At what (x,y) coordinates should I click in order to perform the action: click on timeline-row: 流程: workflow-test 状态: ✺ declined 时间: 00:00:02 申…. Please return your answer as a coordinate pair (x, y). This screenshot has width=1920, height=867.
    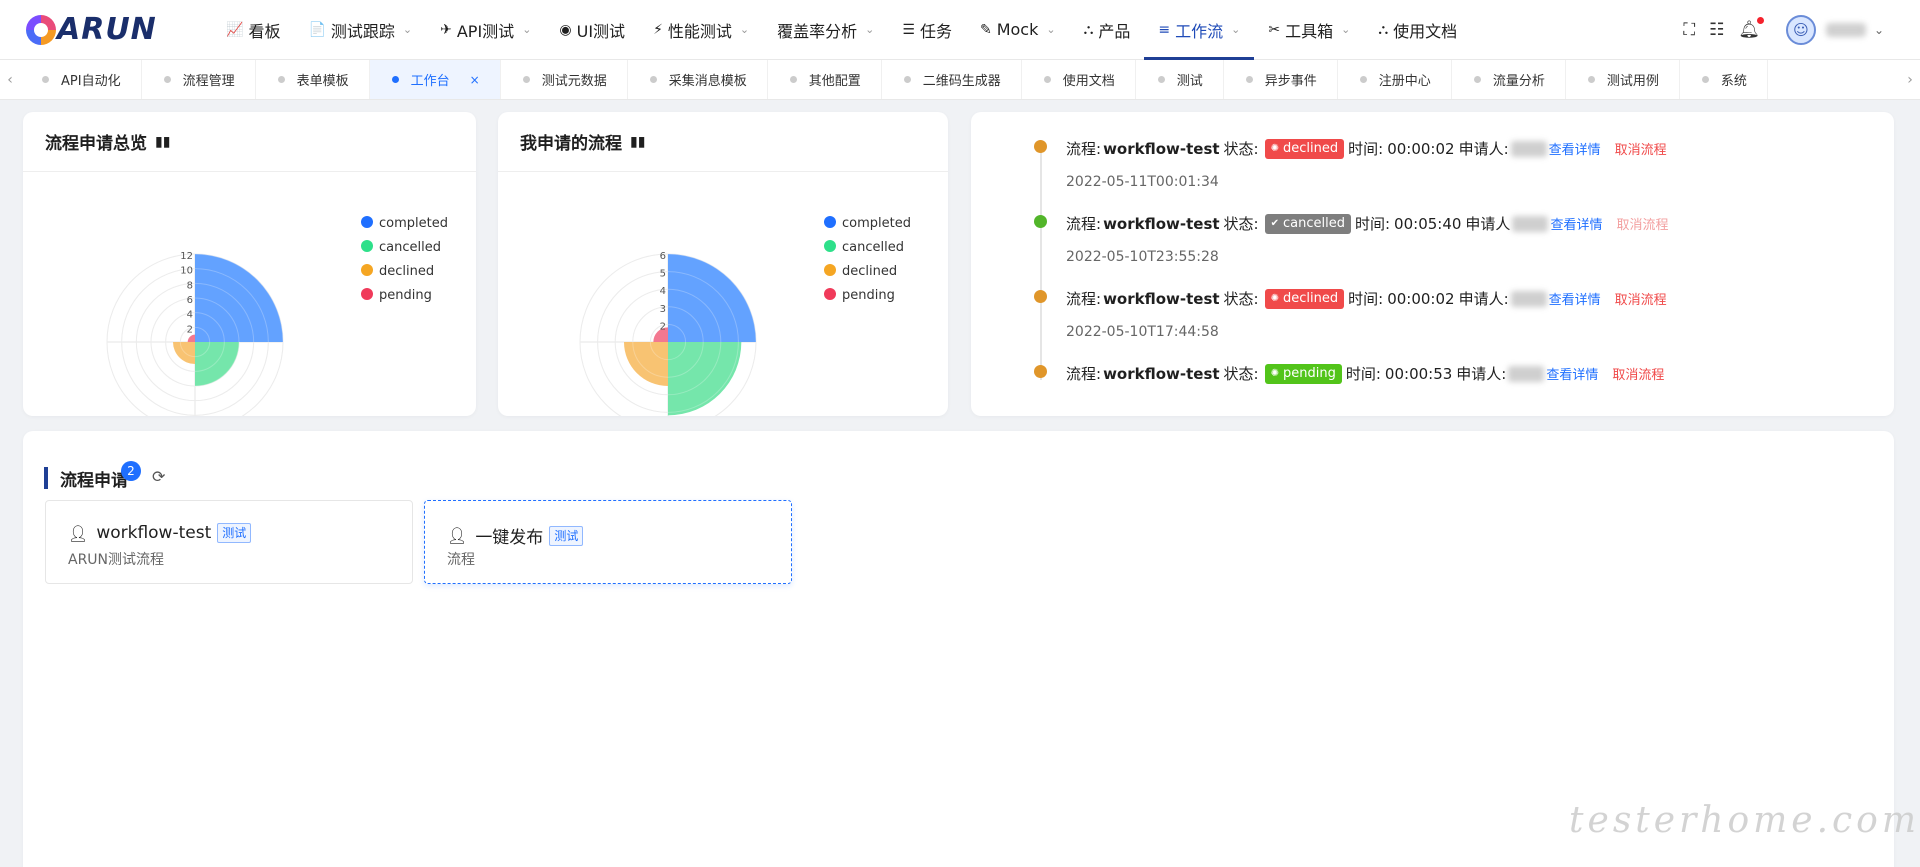
    Looking at the image, I should click on (1366, 148).